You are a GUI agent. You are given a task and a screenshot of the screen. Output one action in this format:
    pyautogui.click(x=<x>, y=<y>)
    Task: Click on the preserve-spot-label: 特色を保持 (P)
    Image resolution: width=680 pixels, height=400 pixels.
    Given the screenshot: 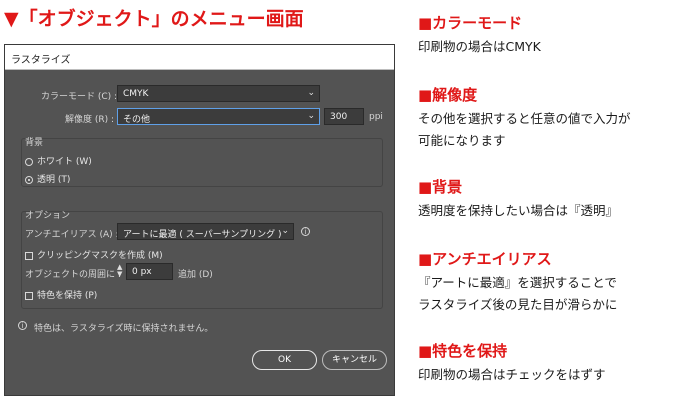 What is the action you would take?
    pyautogui.click(x=67, y=296)
    